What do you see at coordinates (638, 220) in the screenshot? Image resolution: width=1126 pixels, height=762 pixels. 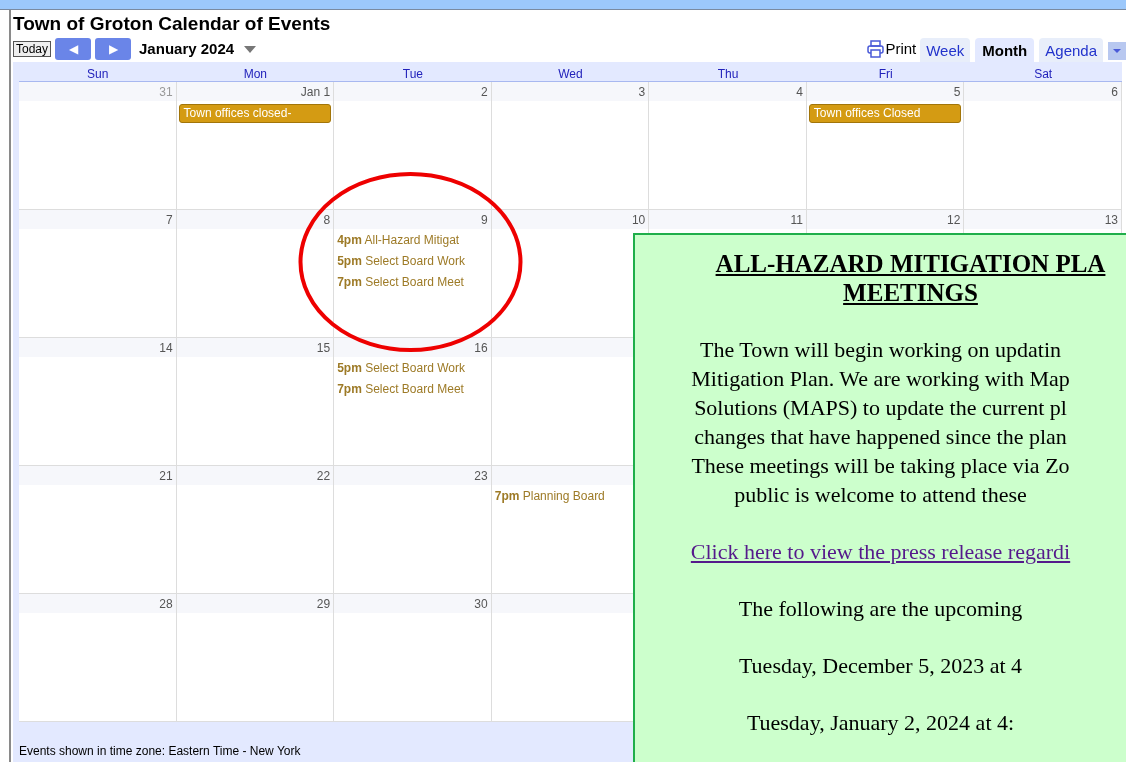 I see `day-number: 10` at bounding box center [638, 220].